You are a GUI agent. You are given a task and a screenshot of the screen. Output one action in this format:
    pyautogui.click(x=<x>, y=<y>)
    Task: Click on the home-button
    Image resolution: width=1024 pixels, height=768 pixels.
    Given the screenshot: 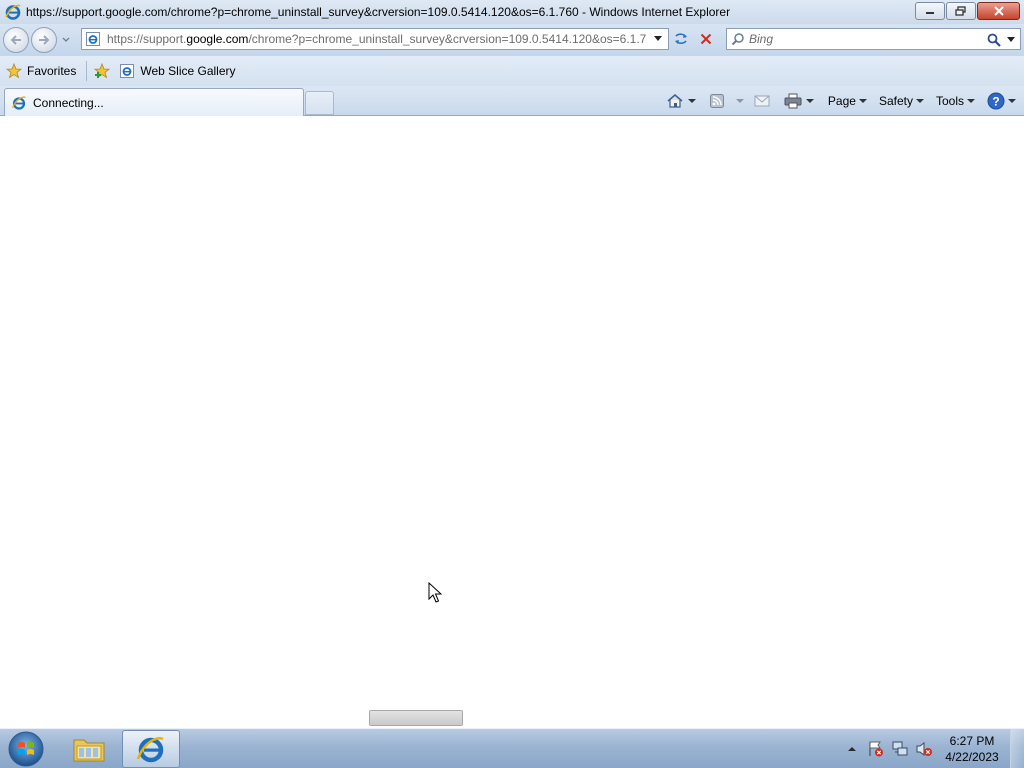 What is the action you would take?
    pyautogui.click(x=675, y=101)
    